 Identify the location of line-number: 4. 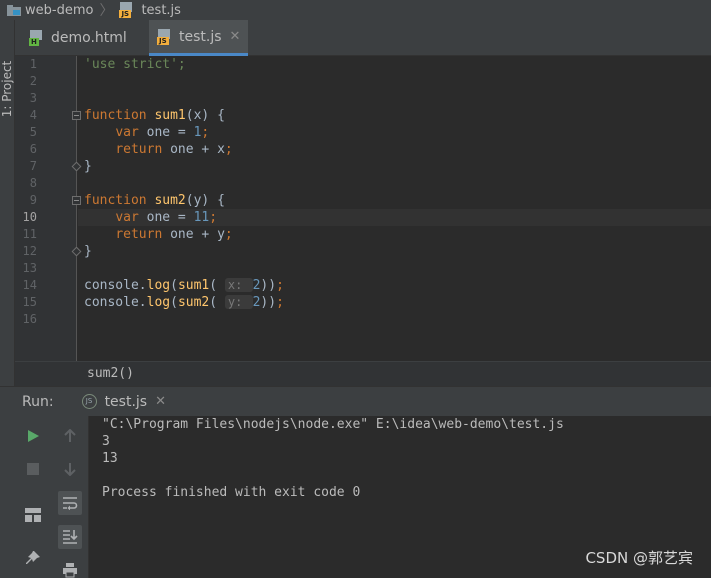
(33, 115).